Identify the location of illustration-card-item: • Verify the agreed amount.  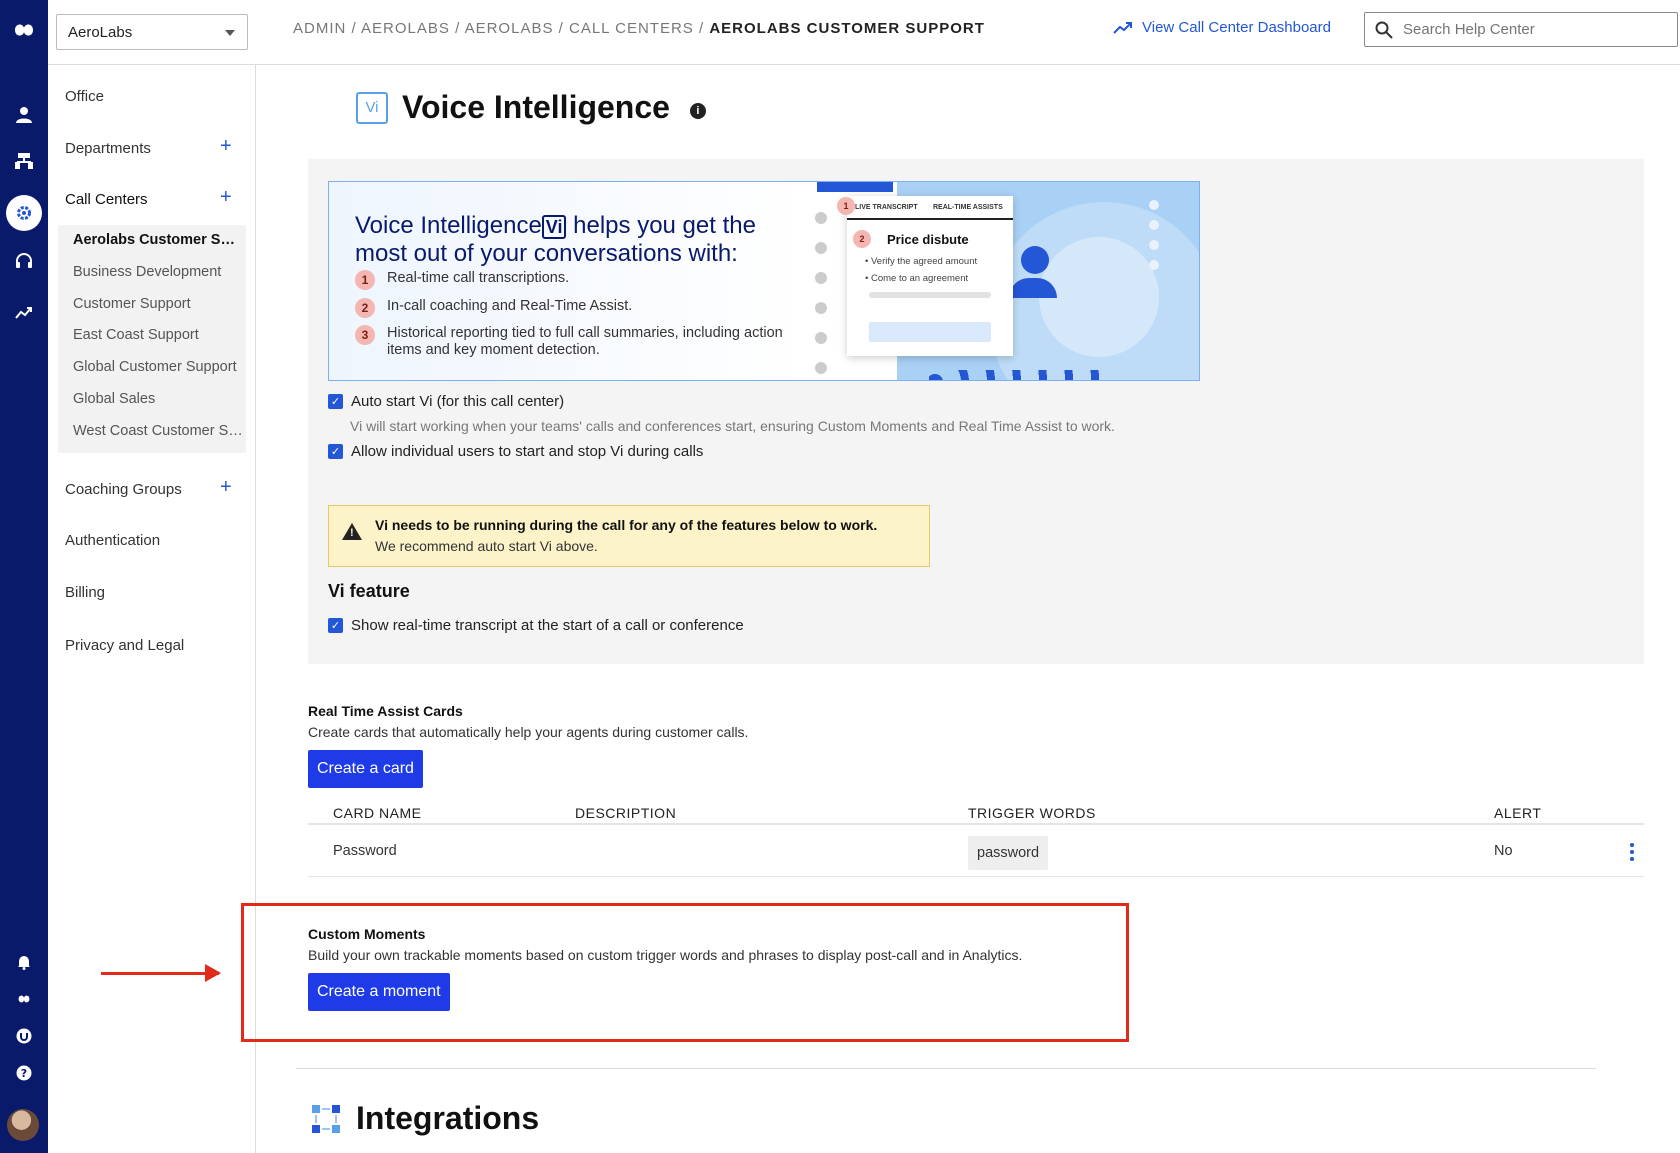
(921, 261).